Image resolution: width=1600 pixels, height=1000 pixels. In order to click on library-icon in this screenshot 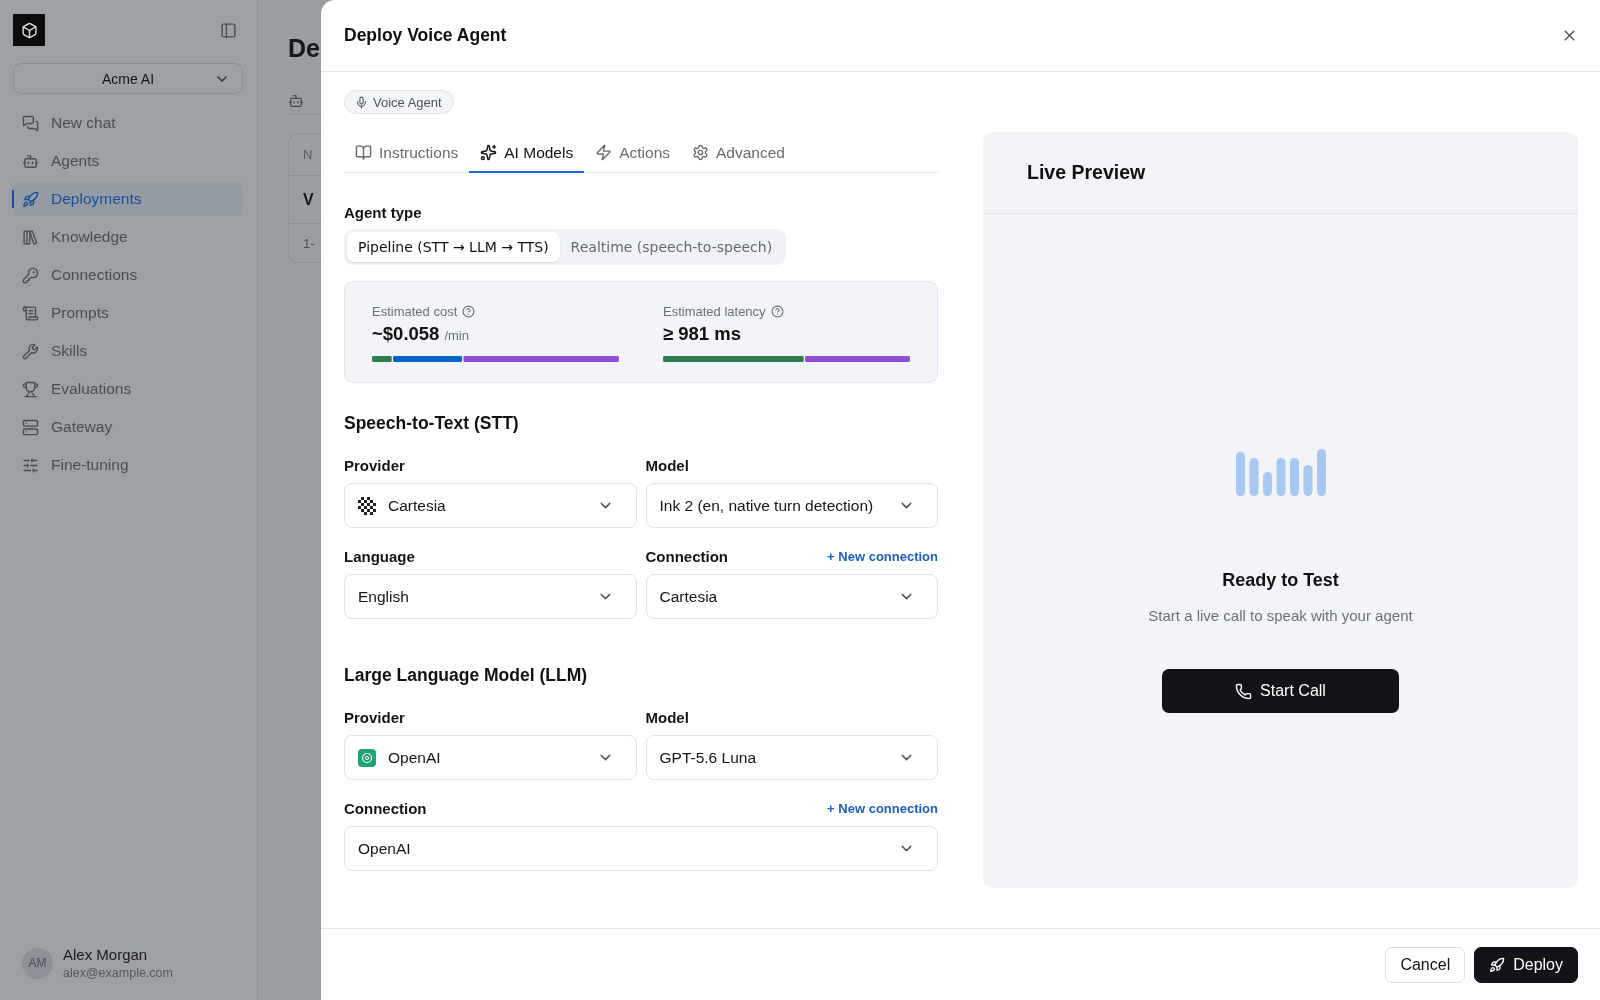, I will do `click(30, 237)`.